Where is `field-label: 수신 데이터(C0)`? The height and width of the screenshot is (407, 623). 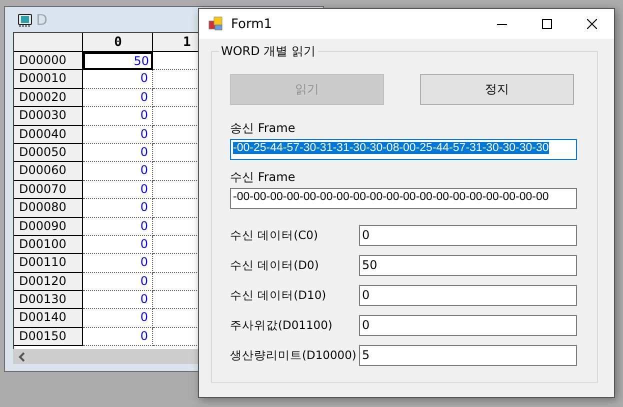 field-label: 수신 데이터(C0) is located at coordinates (274, 235).